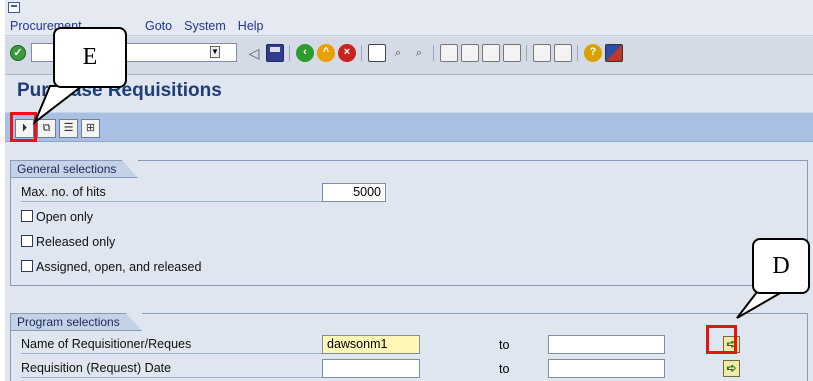 The height and width of the screenshot is (381, 813). Describe the element at coordinates (90, 57) in the screenshot. I see `callout-e: E` at that location.